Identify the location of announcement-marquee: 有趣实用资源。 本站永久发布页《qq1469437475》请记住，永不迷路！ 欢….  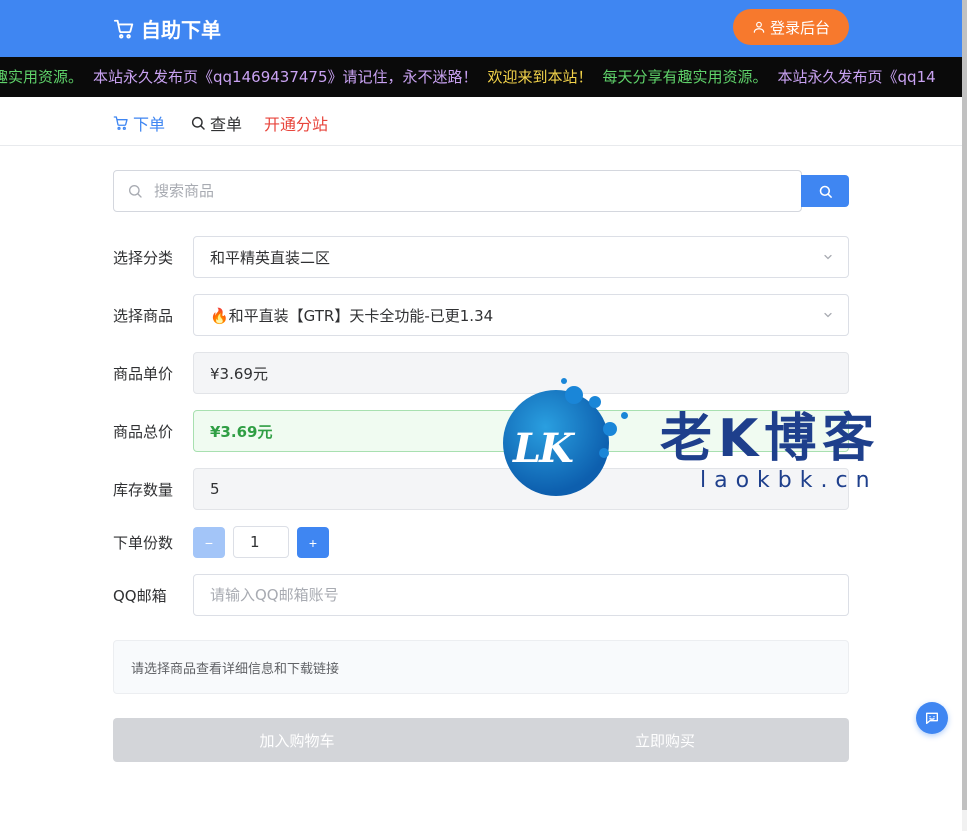
(481, 77).